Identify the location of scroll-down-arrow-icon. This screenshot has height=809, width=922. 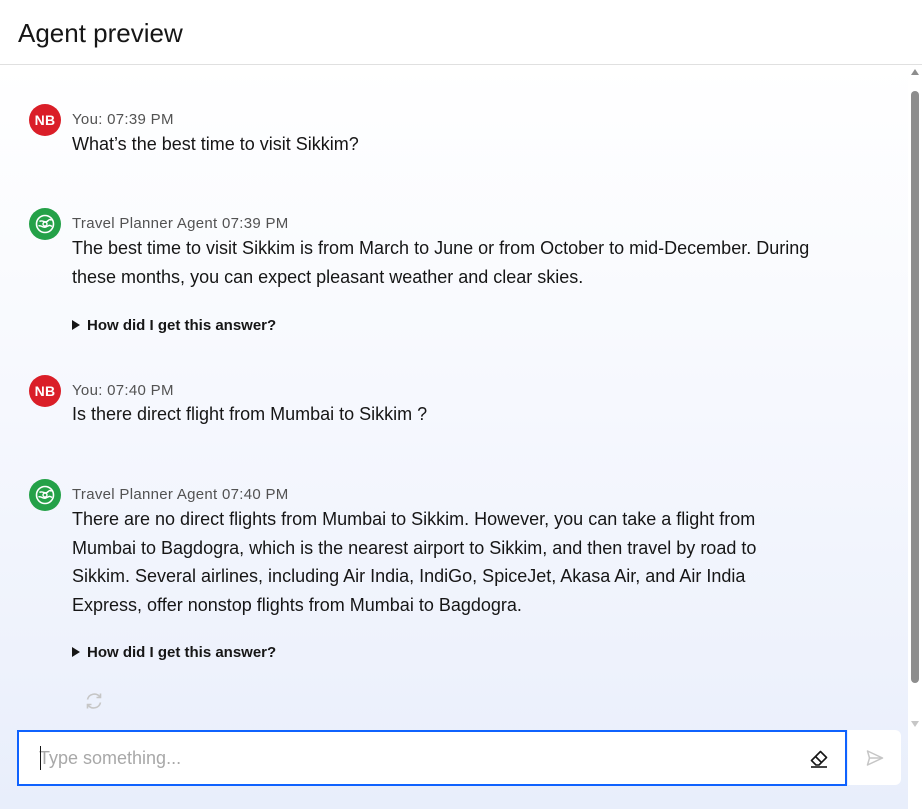
(915, 724).